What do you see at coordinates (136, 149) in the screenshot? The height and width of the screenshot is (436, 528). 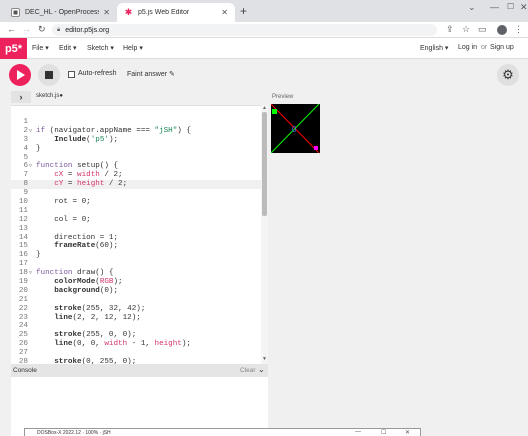 I see `code-line: 4}` at bounding box center [136, 149].